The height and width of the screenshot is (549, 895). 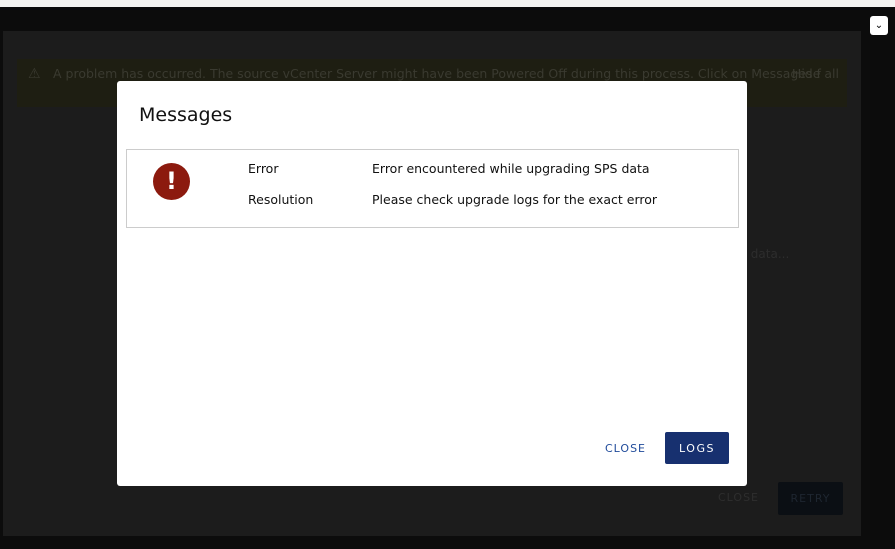 What do you see at coordinates (879, 25) in the screenshot?
I see `chevron-down-icon: ⌄` at bounding box center [879, 25].